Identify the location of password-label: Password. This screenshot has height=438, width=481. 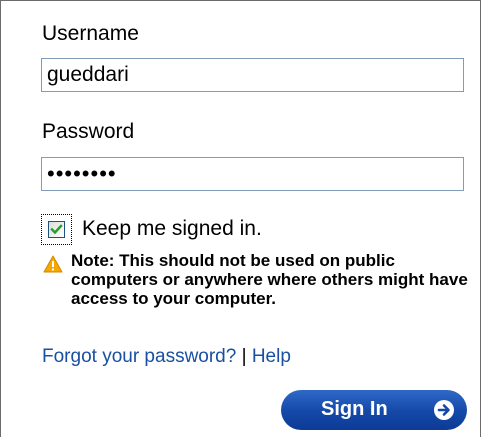
(88, 131).